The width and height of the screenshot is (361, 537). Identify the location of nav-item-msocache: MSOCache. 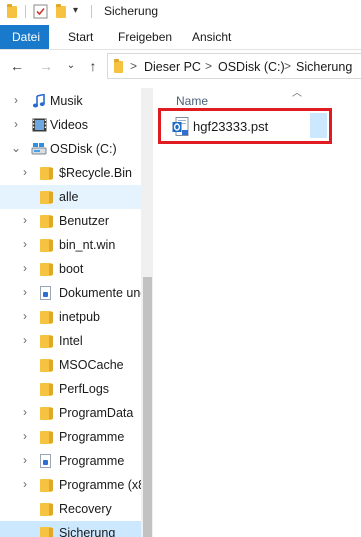
(70, 365).